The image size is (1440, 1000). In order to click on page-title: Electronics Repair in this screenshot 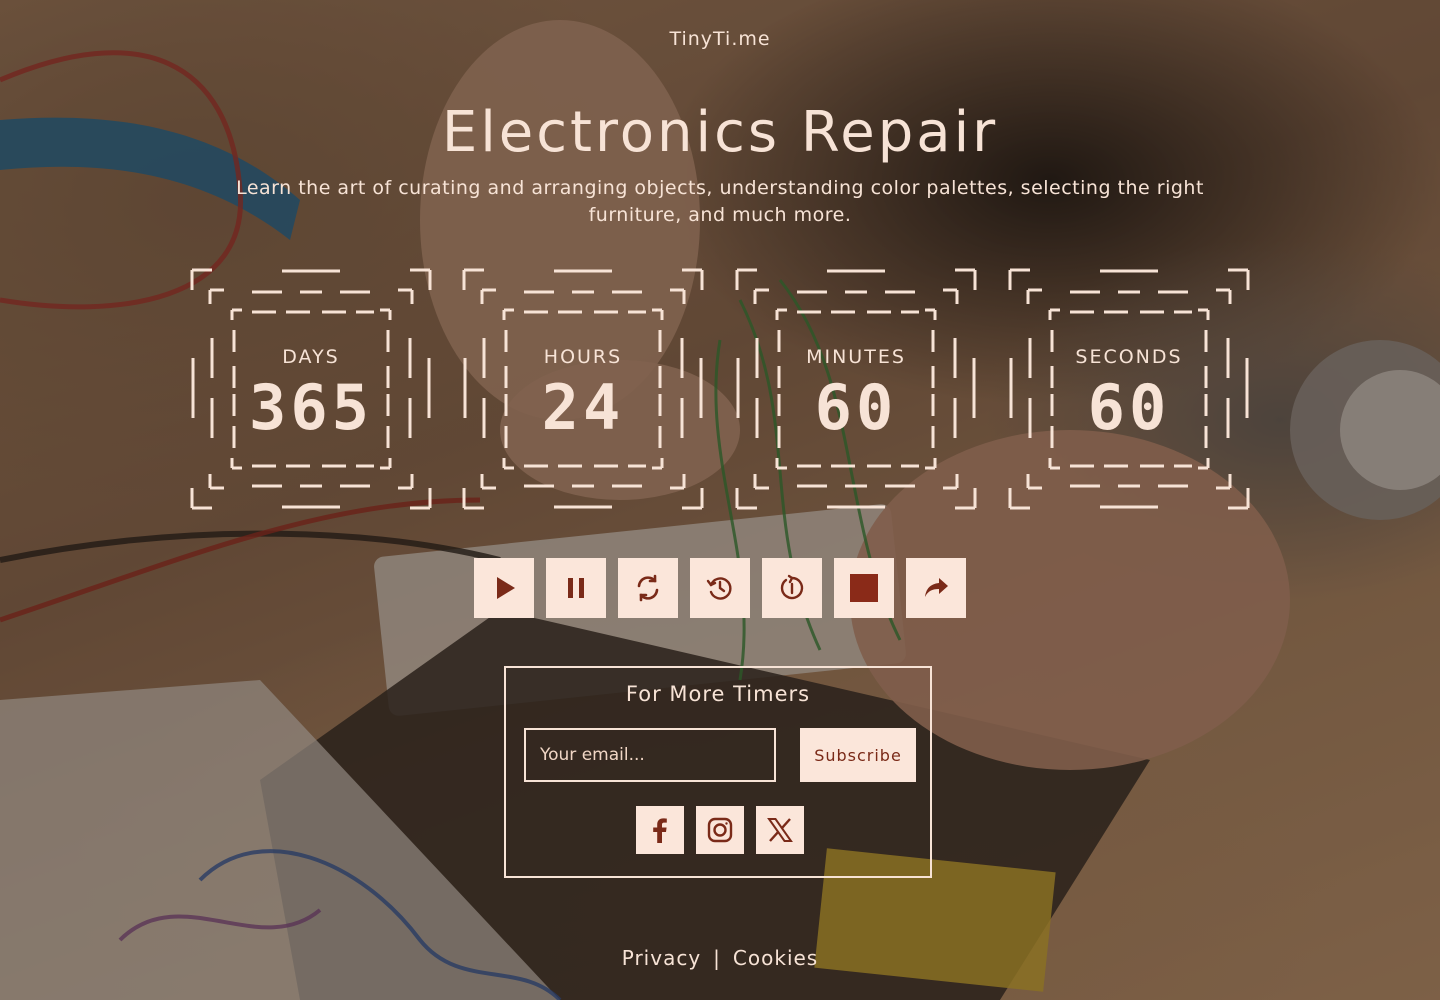, I will do `click(720, 132)`.